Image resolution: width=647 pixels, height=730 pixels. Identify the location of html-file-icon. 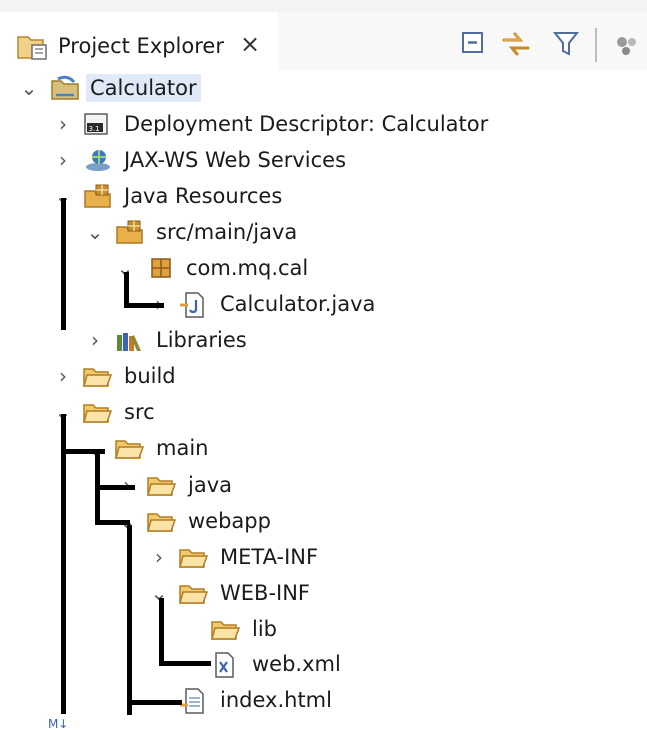
(193, 700).